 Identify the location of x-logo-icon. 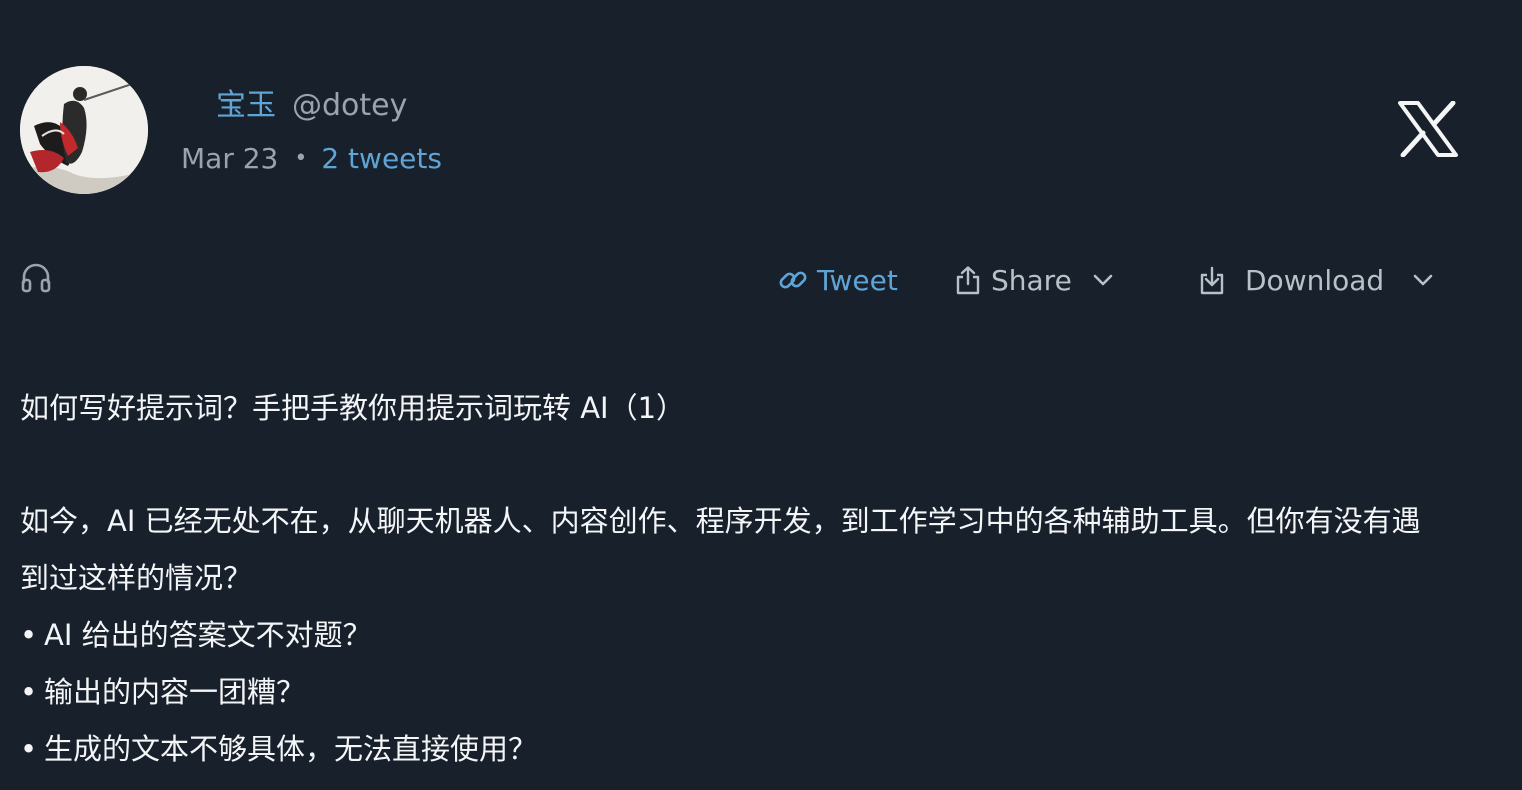
(1428, 129).